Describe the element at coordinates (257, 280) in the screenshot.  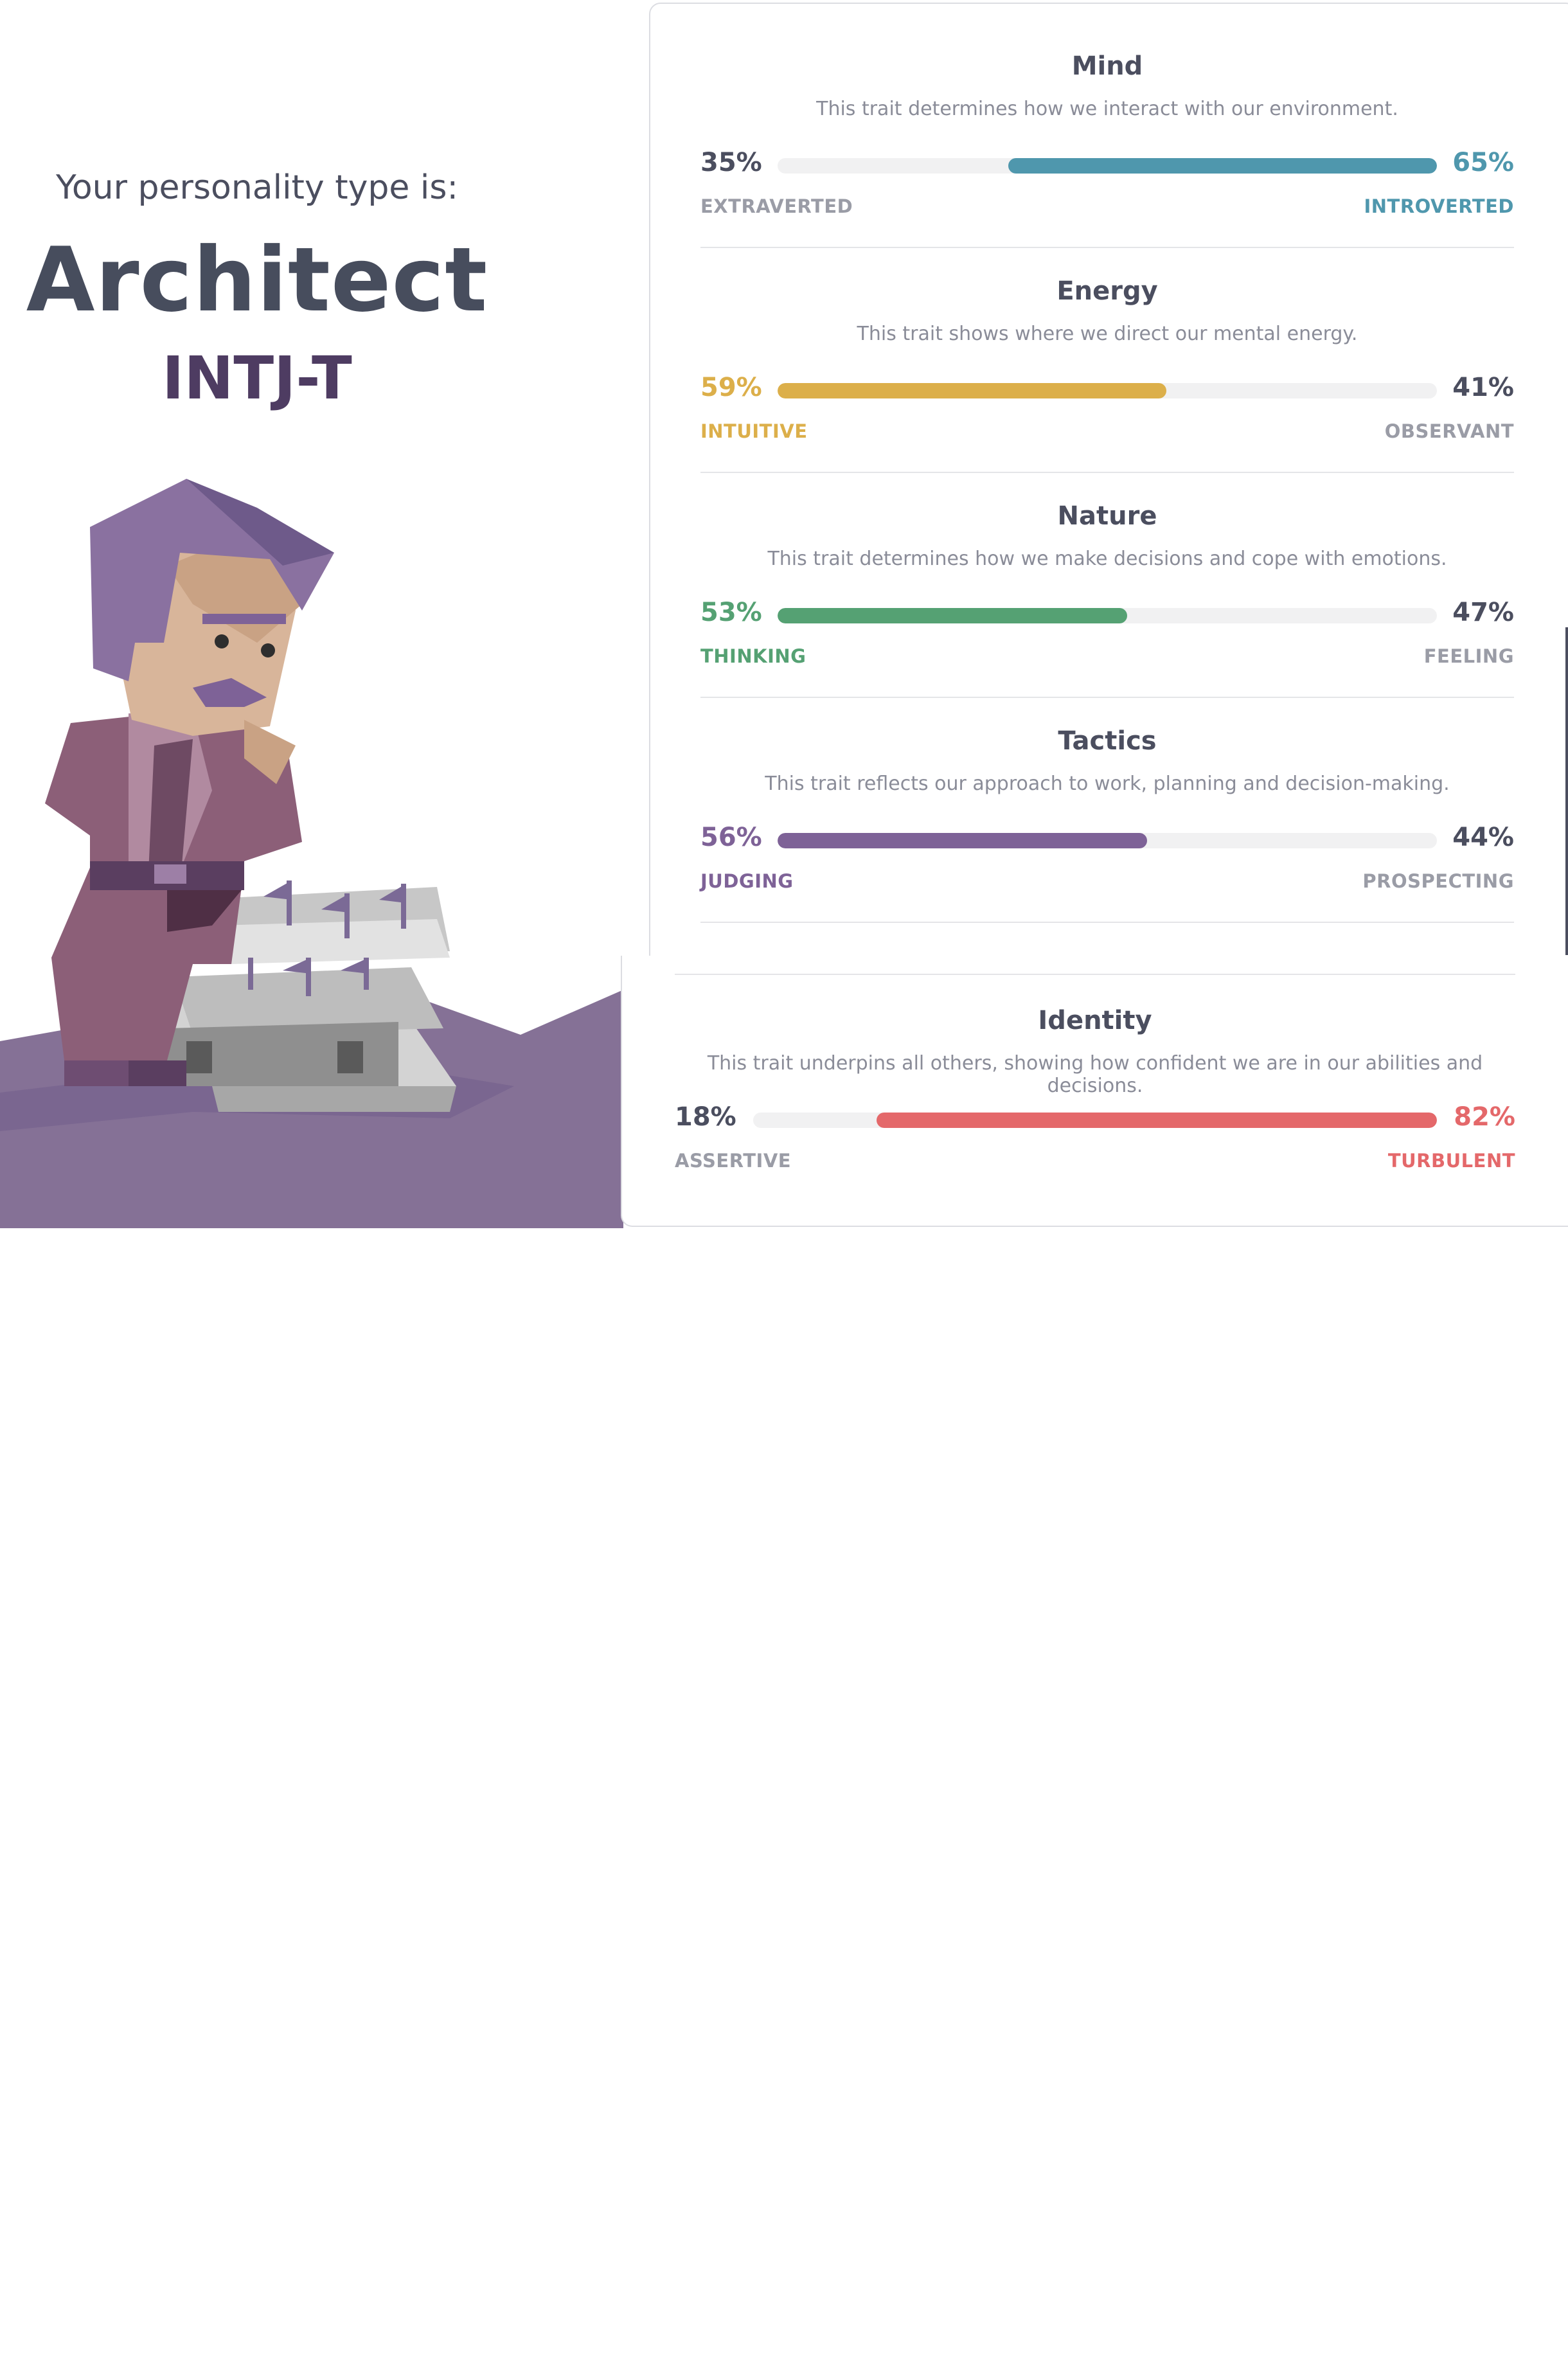
I see `personality-type-name: Architect` at that location.